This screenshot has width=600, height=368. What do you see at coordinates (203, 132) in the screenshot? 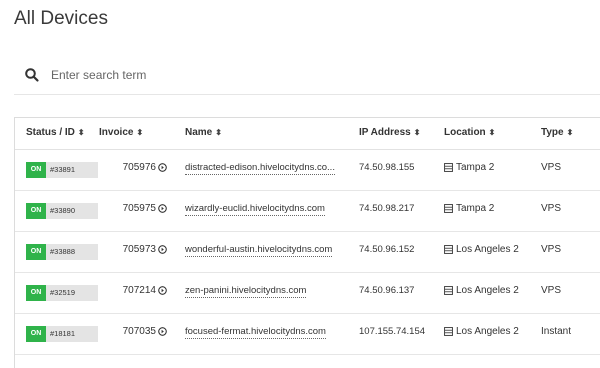
I see `column-header-name: Name ⬍` at bounding box center [203, 132].